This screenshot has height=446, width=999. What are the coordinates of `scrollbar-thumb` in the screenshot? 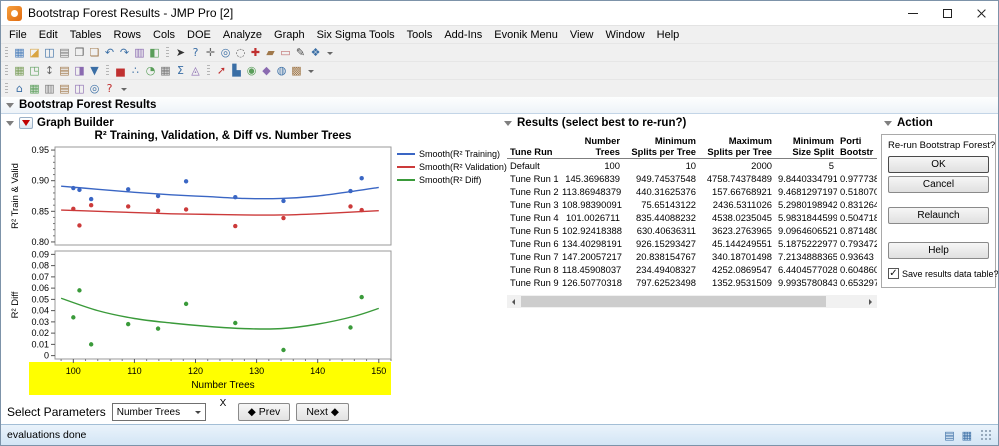 It's located at (673, 301).